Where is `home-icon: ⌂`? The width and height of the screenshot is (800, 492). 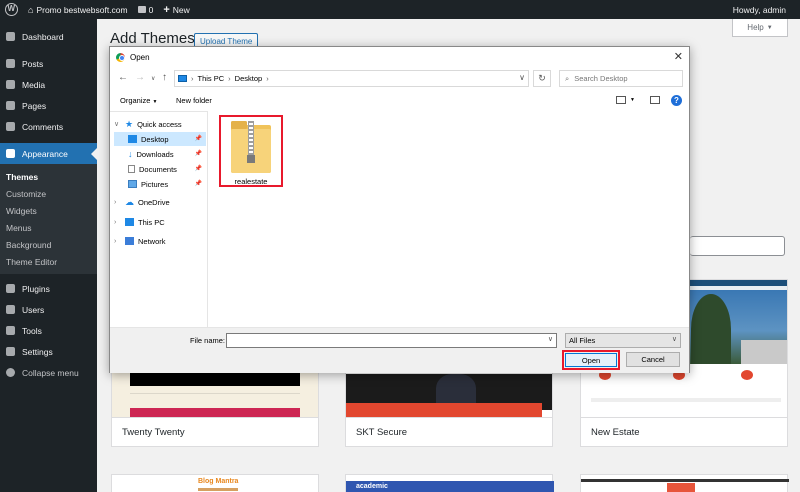
home-icon: ⌂ is located at coordinates (31, 9).